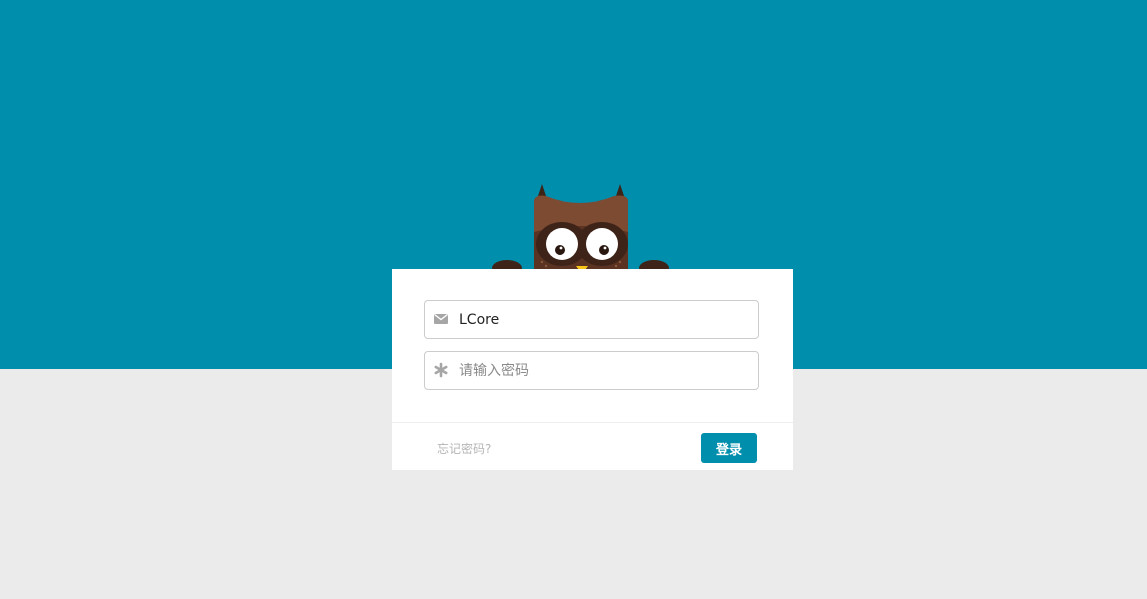 Image resolution: width=1147 pixels, height=599 pixels. What do you see at coordinates (441, 318) in the screenshot?
I see `envelope-icon` at bounding box center [441, 318].